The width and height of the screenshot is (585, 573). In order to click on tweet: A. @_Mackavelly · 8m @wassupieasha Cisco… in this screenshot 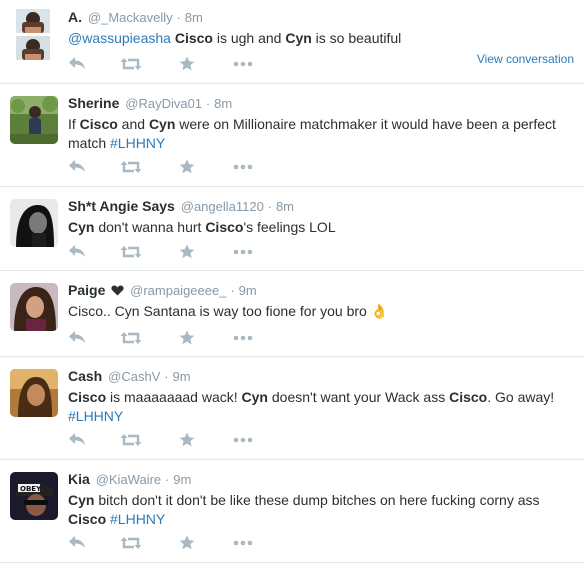, I will do `click(292, 42)`.